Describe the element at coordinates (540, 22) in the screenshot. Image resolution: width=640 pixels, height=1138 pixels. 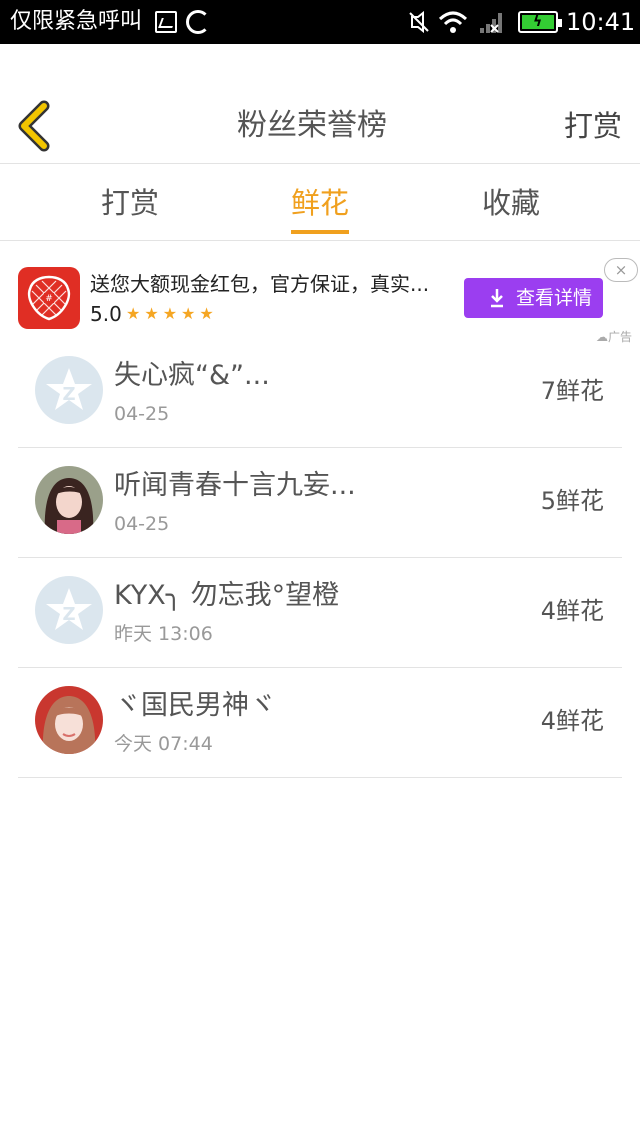
I see `battery-icon: ϟ` at that location.